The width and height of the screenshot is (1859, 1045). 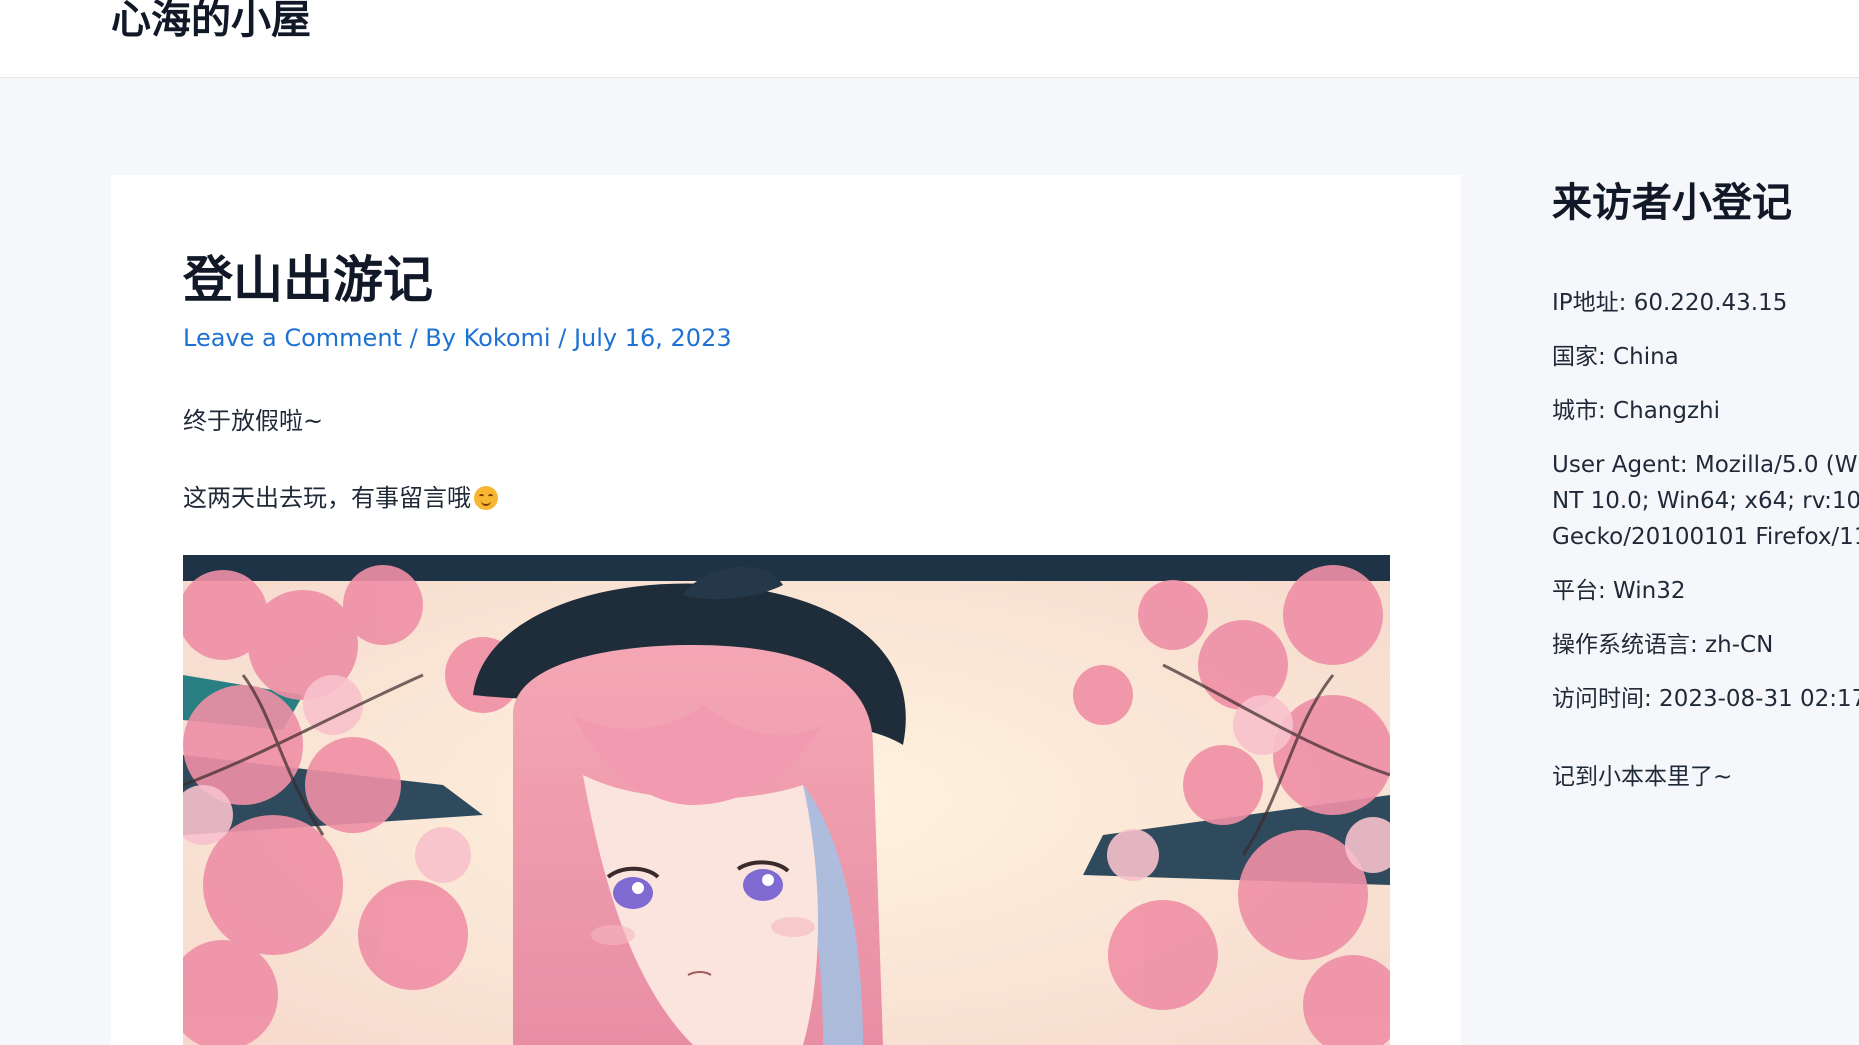 I want to click on leave-comment-link: Leave a Comment, so click(x=292, y=338).